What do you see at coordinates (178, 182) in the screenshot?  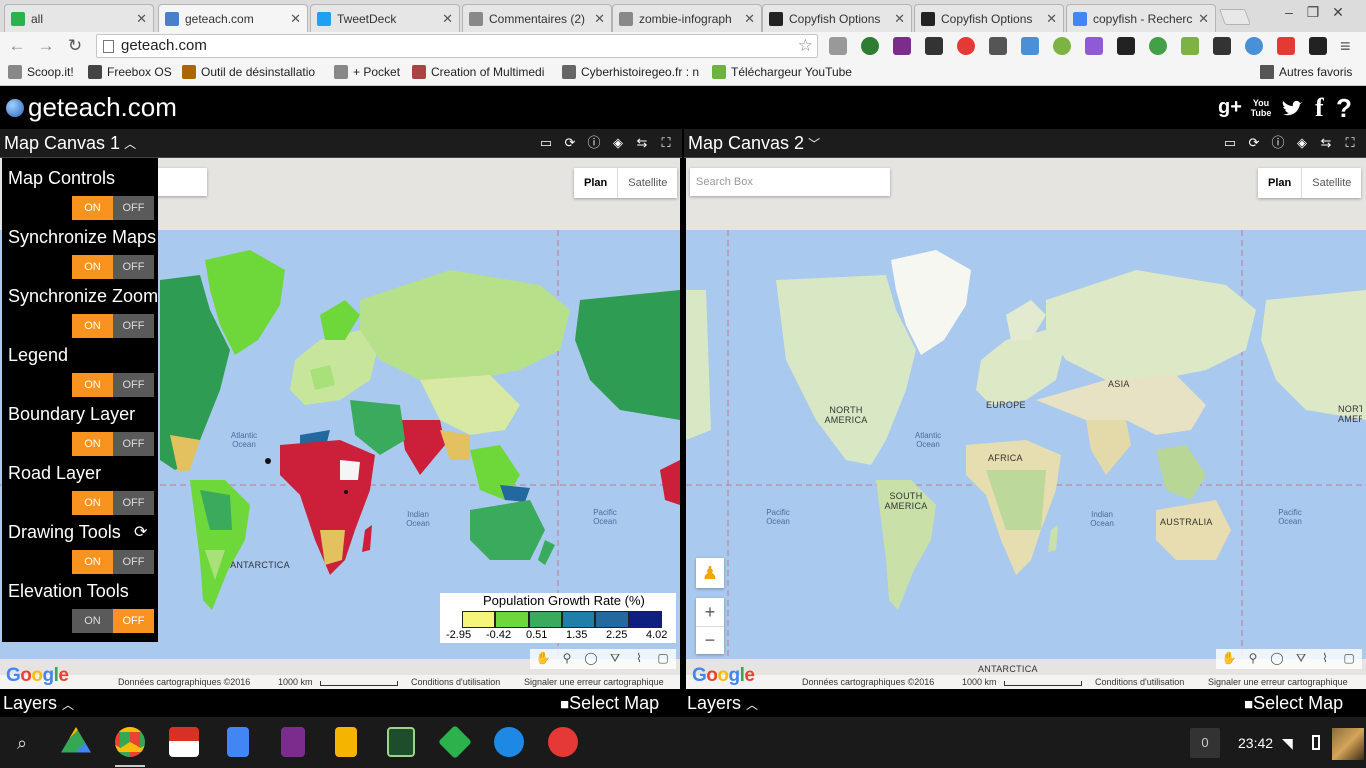 I see `map-1-search-box` at bounding box center [178, 182].